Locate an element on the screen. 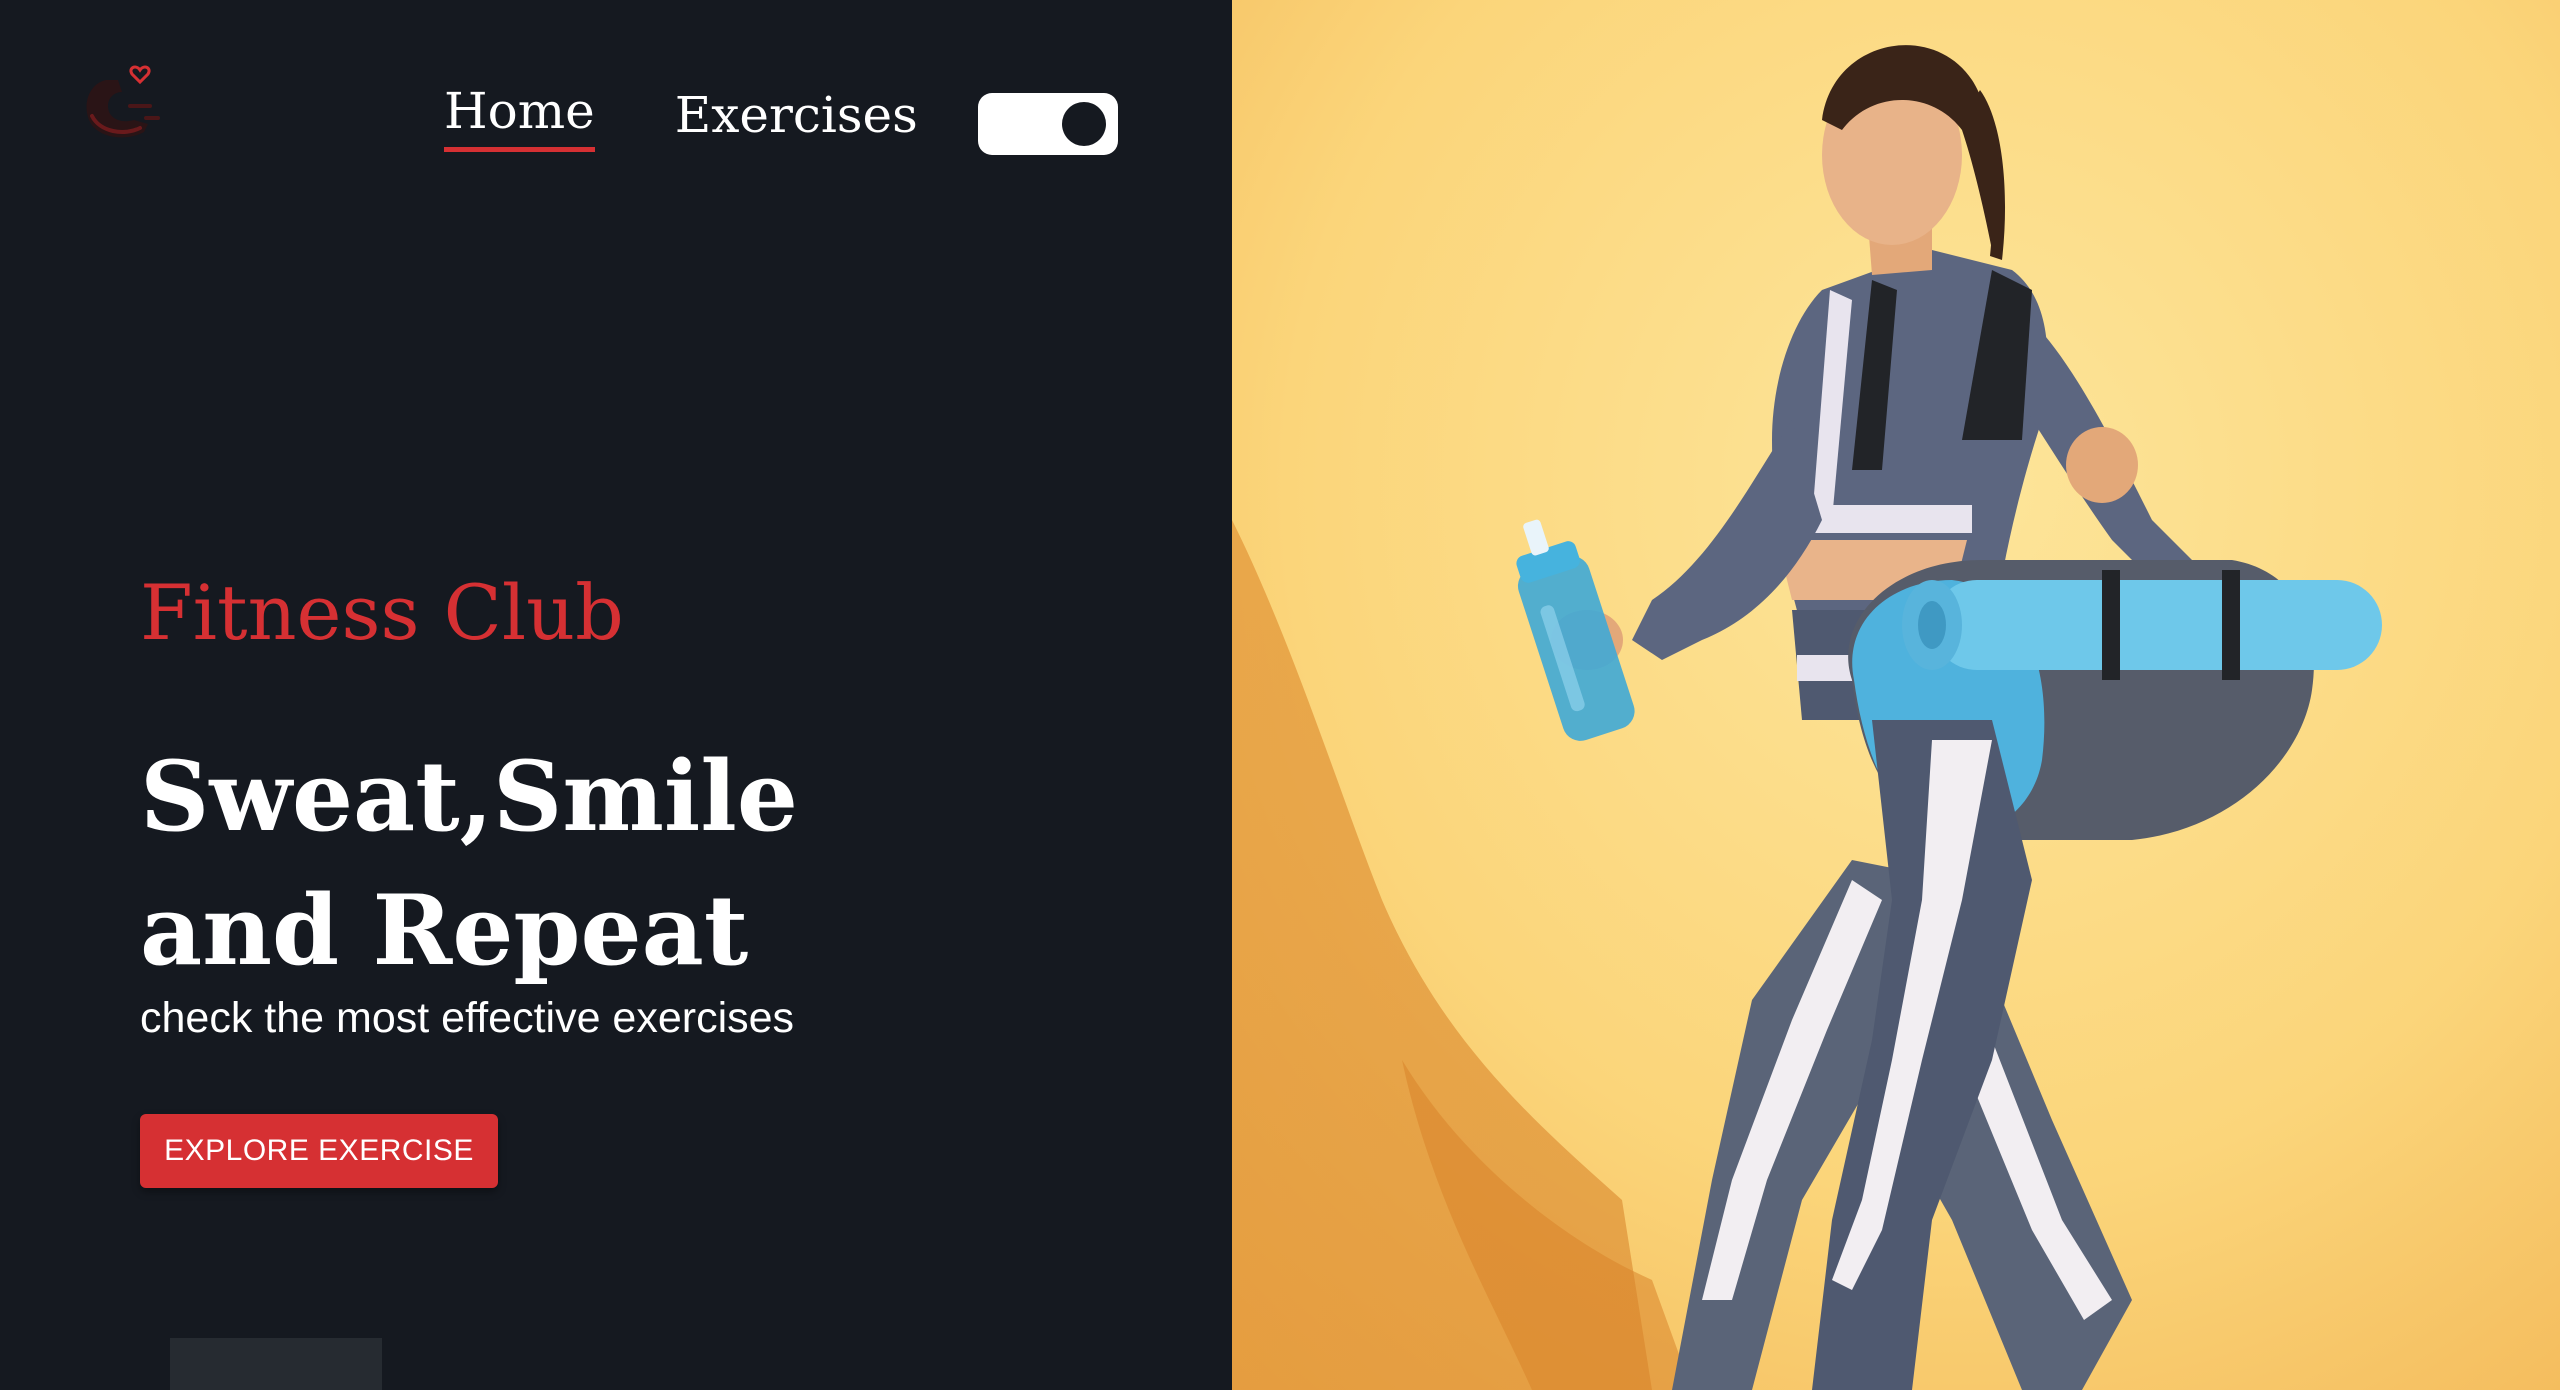 Image resolution: width=2560 pixels, height=1390 pixels. main-nav: Home Exercises is located at coordinates (681, 118).